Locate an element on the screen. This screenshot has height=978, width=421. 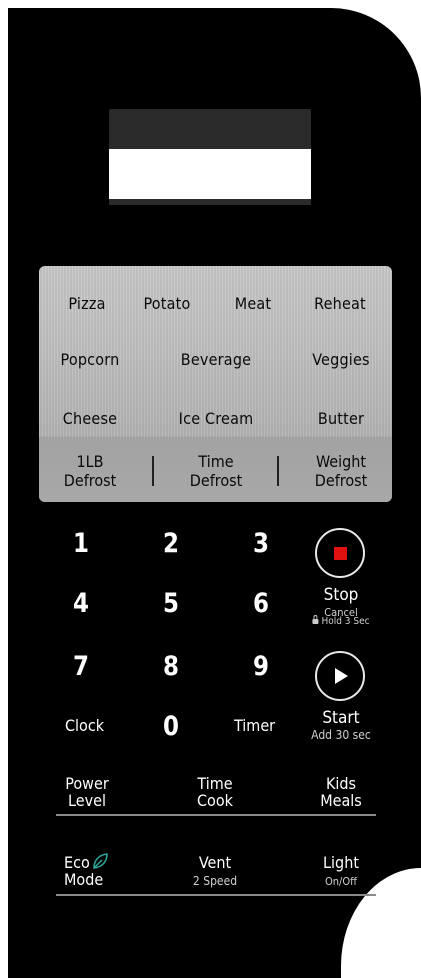
weight-defrost-line1: Weight is located at coordinates (341, 461).